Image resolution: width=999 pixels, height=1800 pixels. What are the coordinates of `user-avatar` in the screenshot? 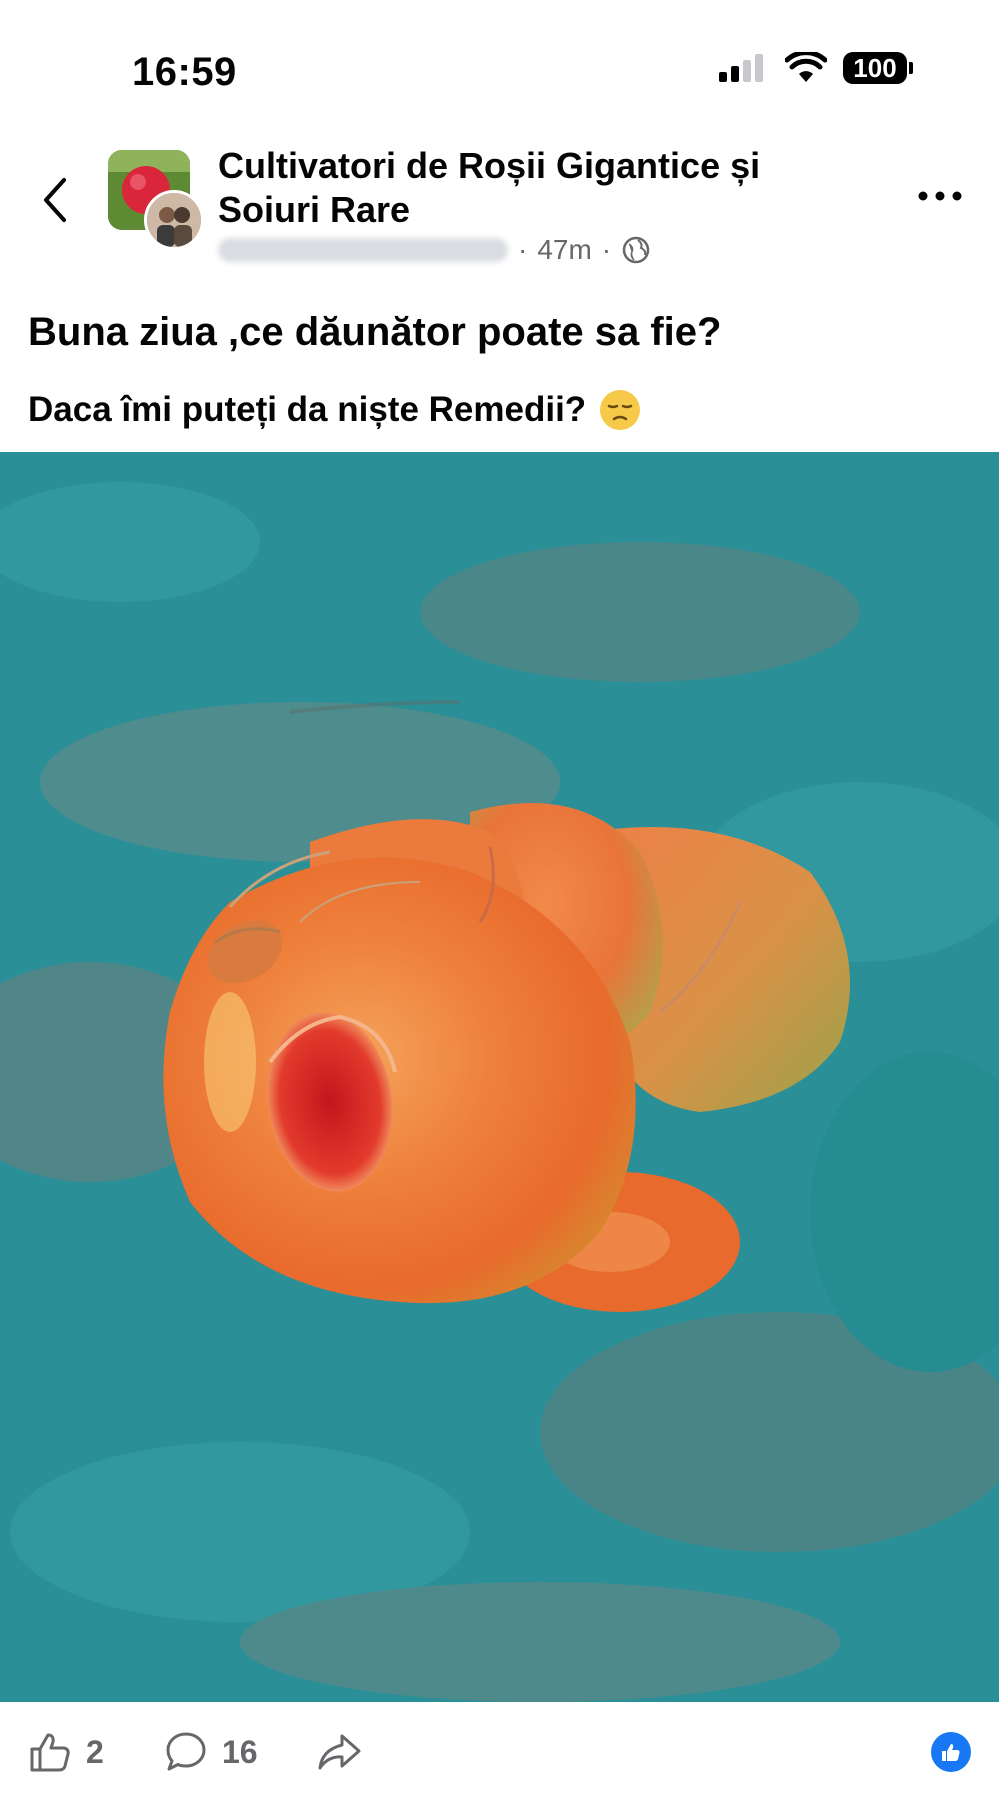 It's located at (174, 220).